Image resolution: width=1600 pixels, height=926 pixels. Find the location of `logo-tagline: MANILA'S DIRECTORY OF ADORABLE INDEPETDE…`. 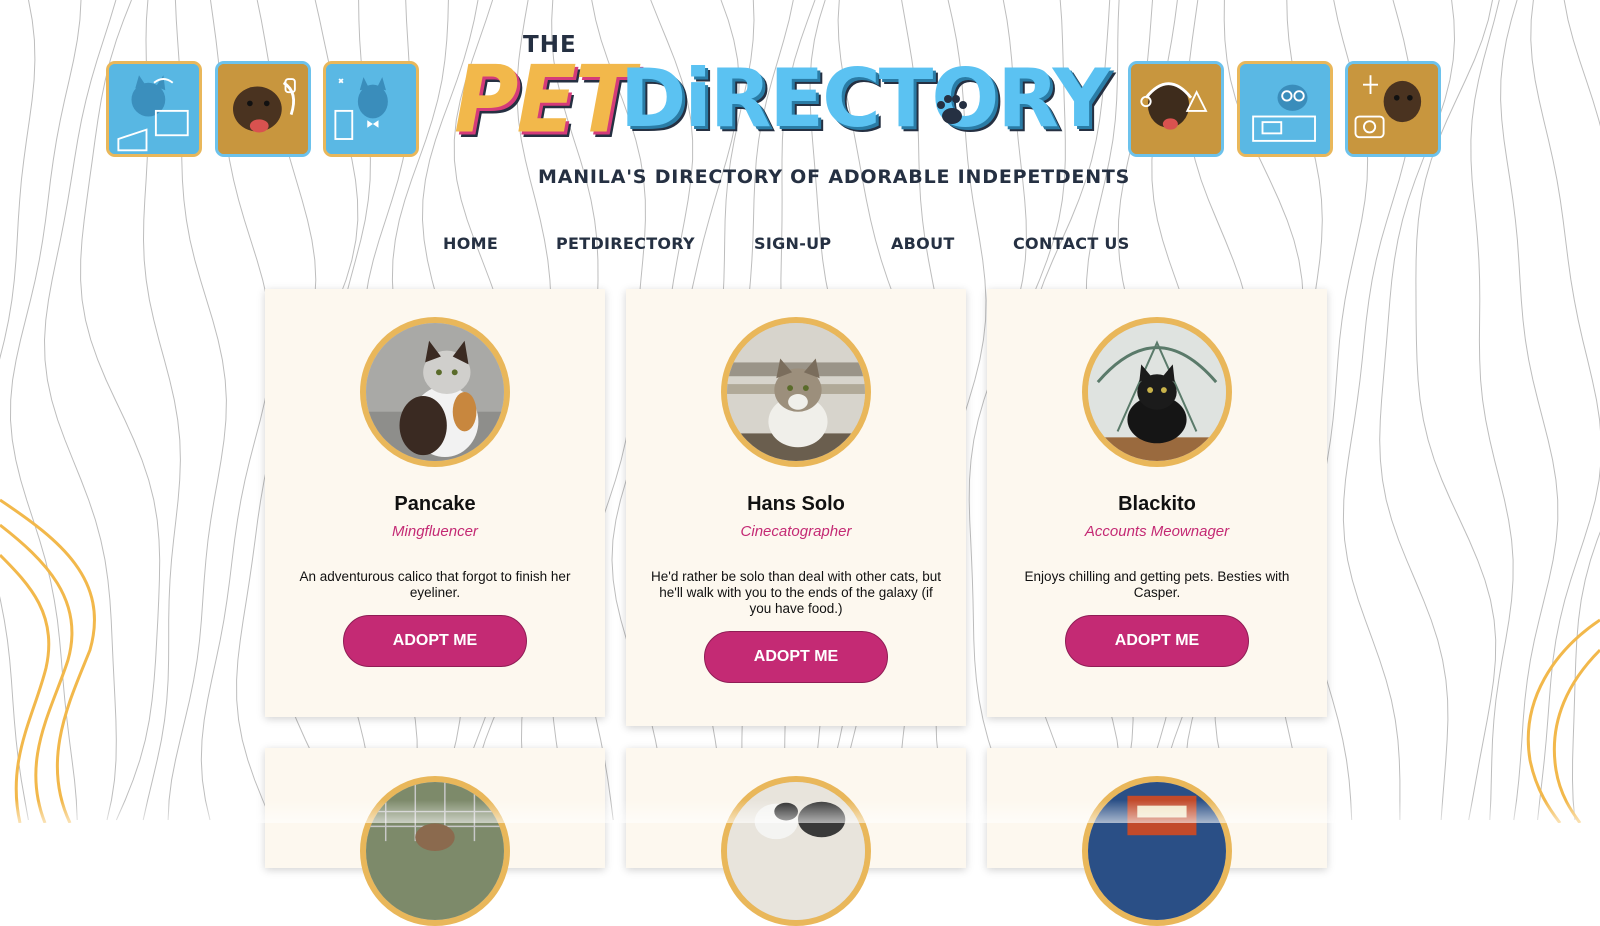

logo-tagline: MANILA'S DIRECTORY OF ADORABLE INDEPETDE… is located at coordinates (834, 177).